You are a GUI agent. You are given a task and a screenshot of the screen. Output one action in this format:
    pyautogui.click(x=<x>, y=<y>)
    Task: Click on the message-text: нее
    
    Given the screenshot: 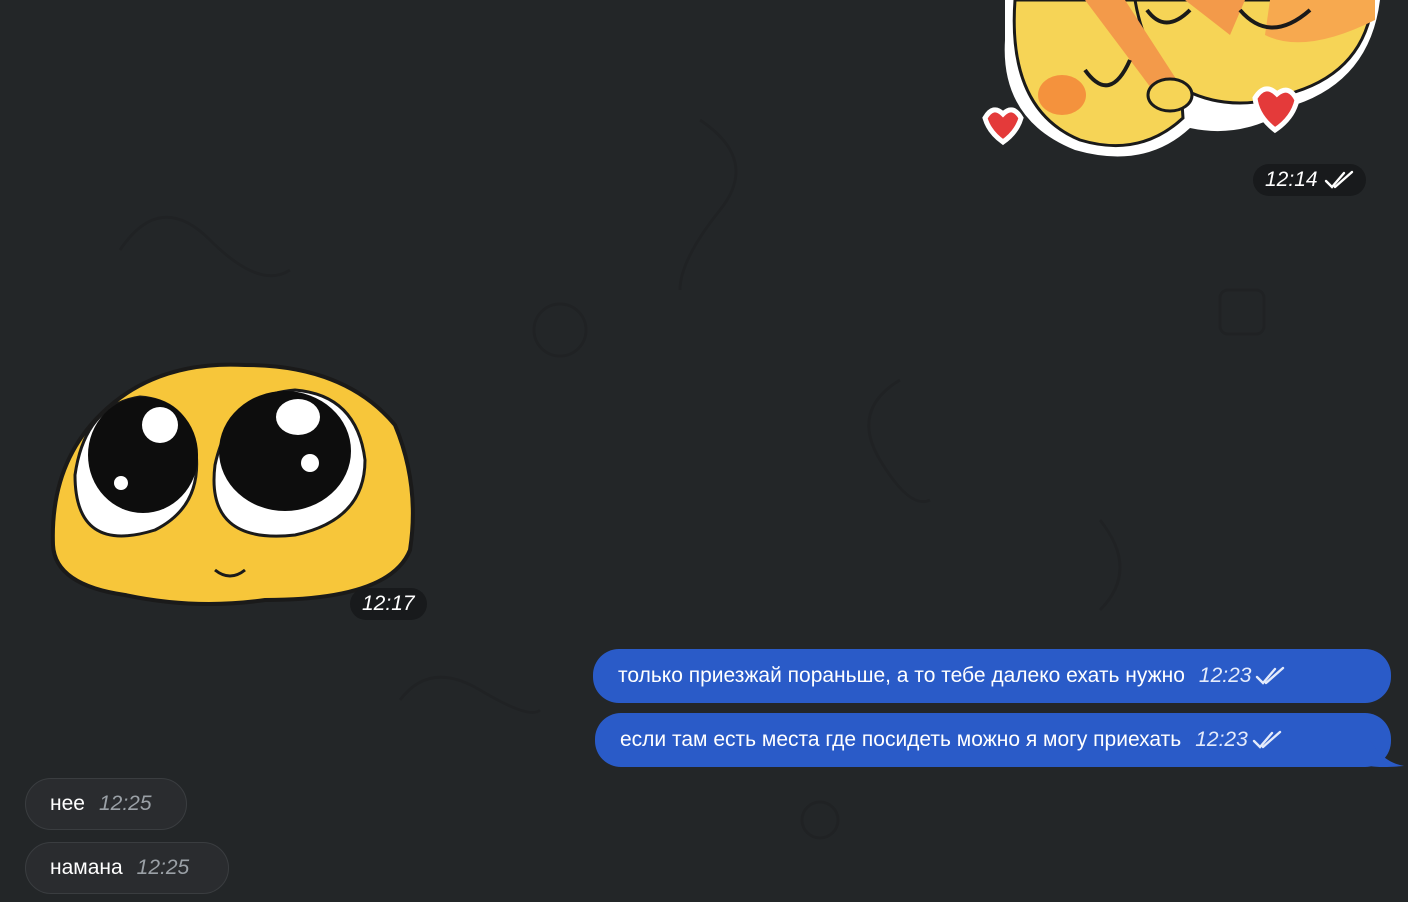 What is the action you would take?
    pyautogui.click(x=67, y=803)
    